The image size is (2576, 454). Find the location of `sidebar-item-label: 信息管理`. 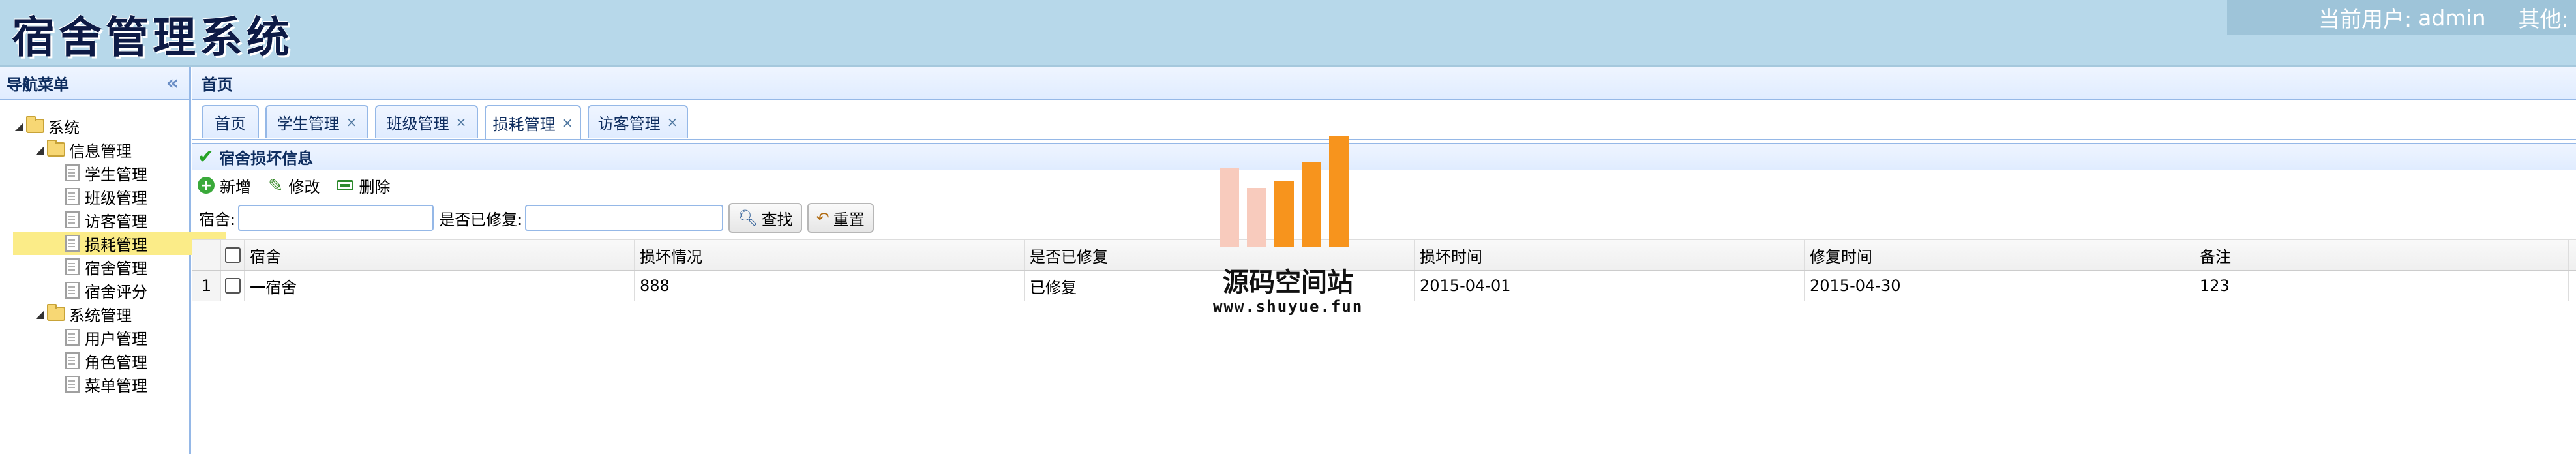

sidebar-item-label: 信息管理 is located at coordinates (100, 151).